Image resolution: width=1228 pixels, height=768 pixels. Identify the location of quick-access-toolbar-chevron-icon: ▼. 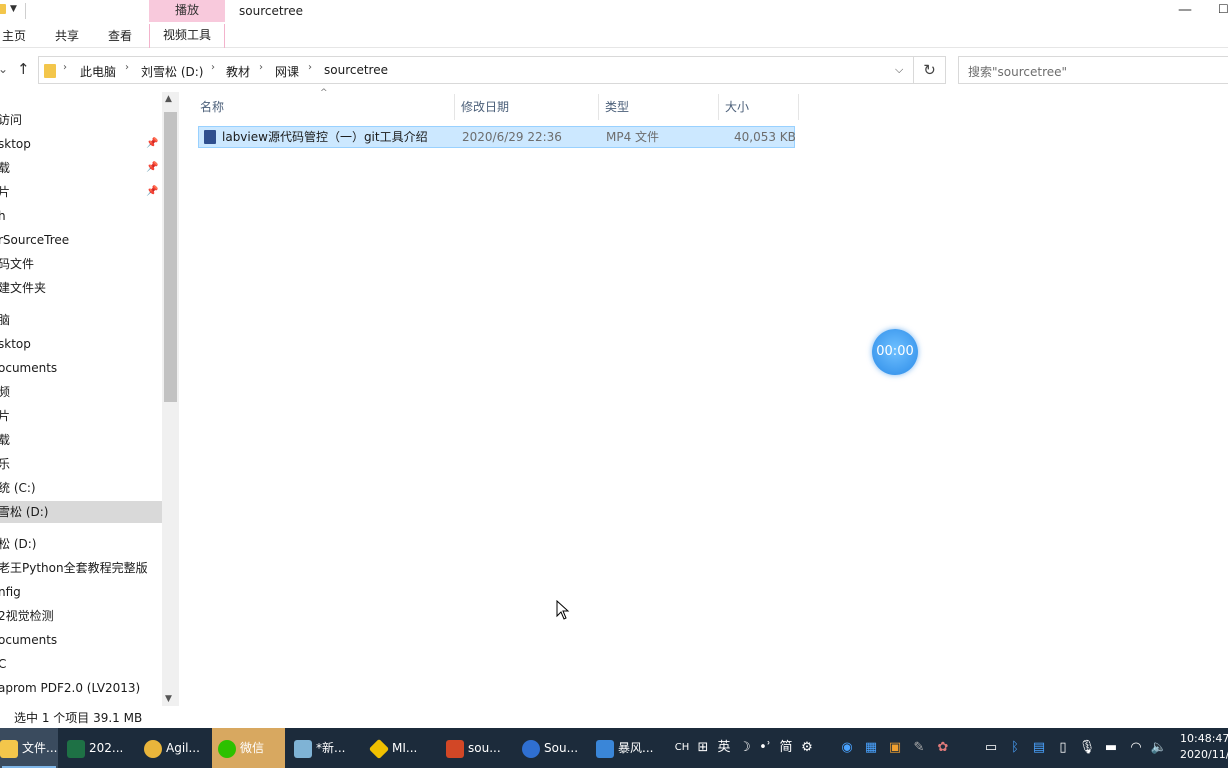
(13, 9).